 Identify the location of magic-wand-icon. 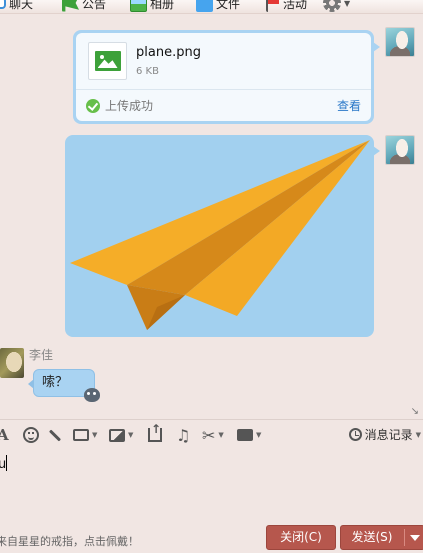
(55, 435).